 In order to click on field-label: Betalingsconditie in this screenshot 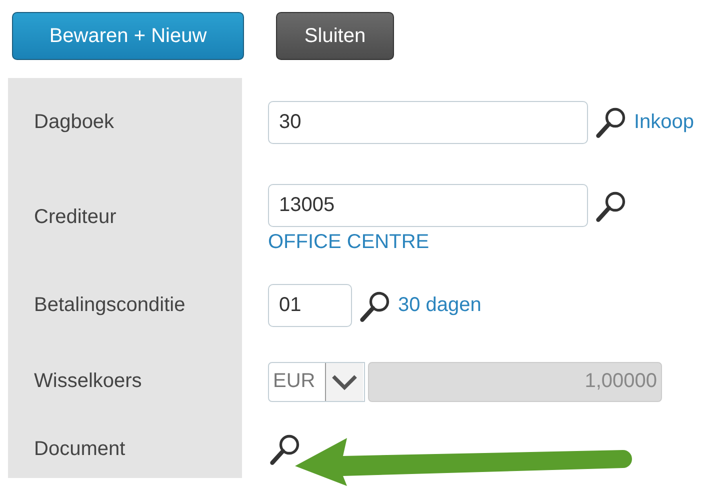, I will do `click(110, 305)`.